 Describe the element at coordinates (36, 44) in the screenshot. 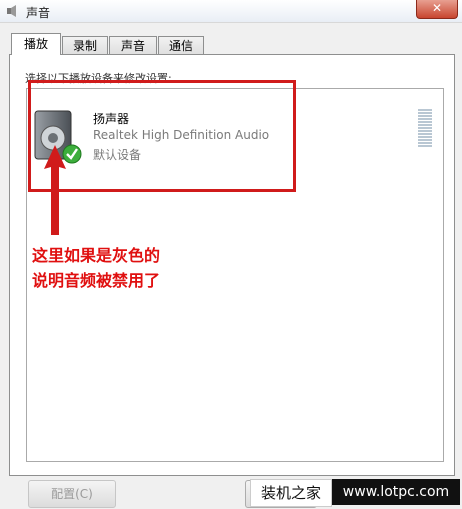

I see `tab-playback: 播放` at that location.